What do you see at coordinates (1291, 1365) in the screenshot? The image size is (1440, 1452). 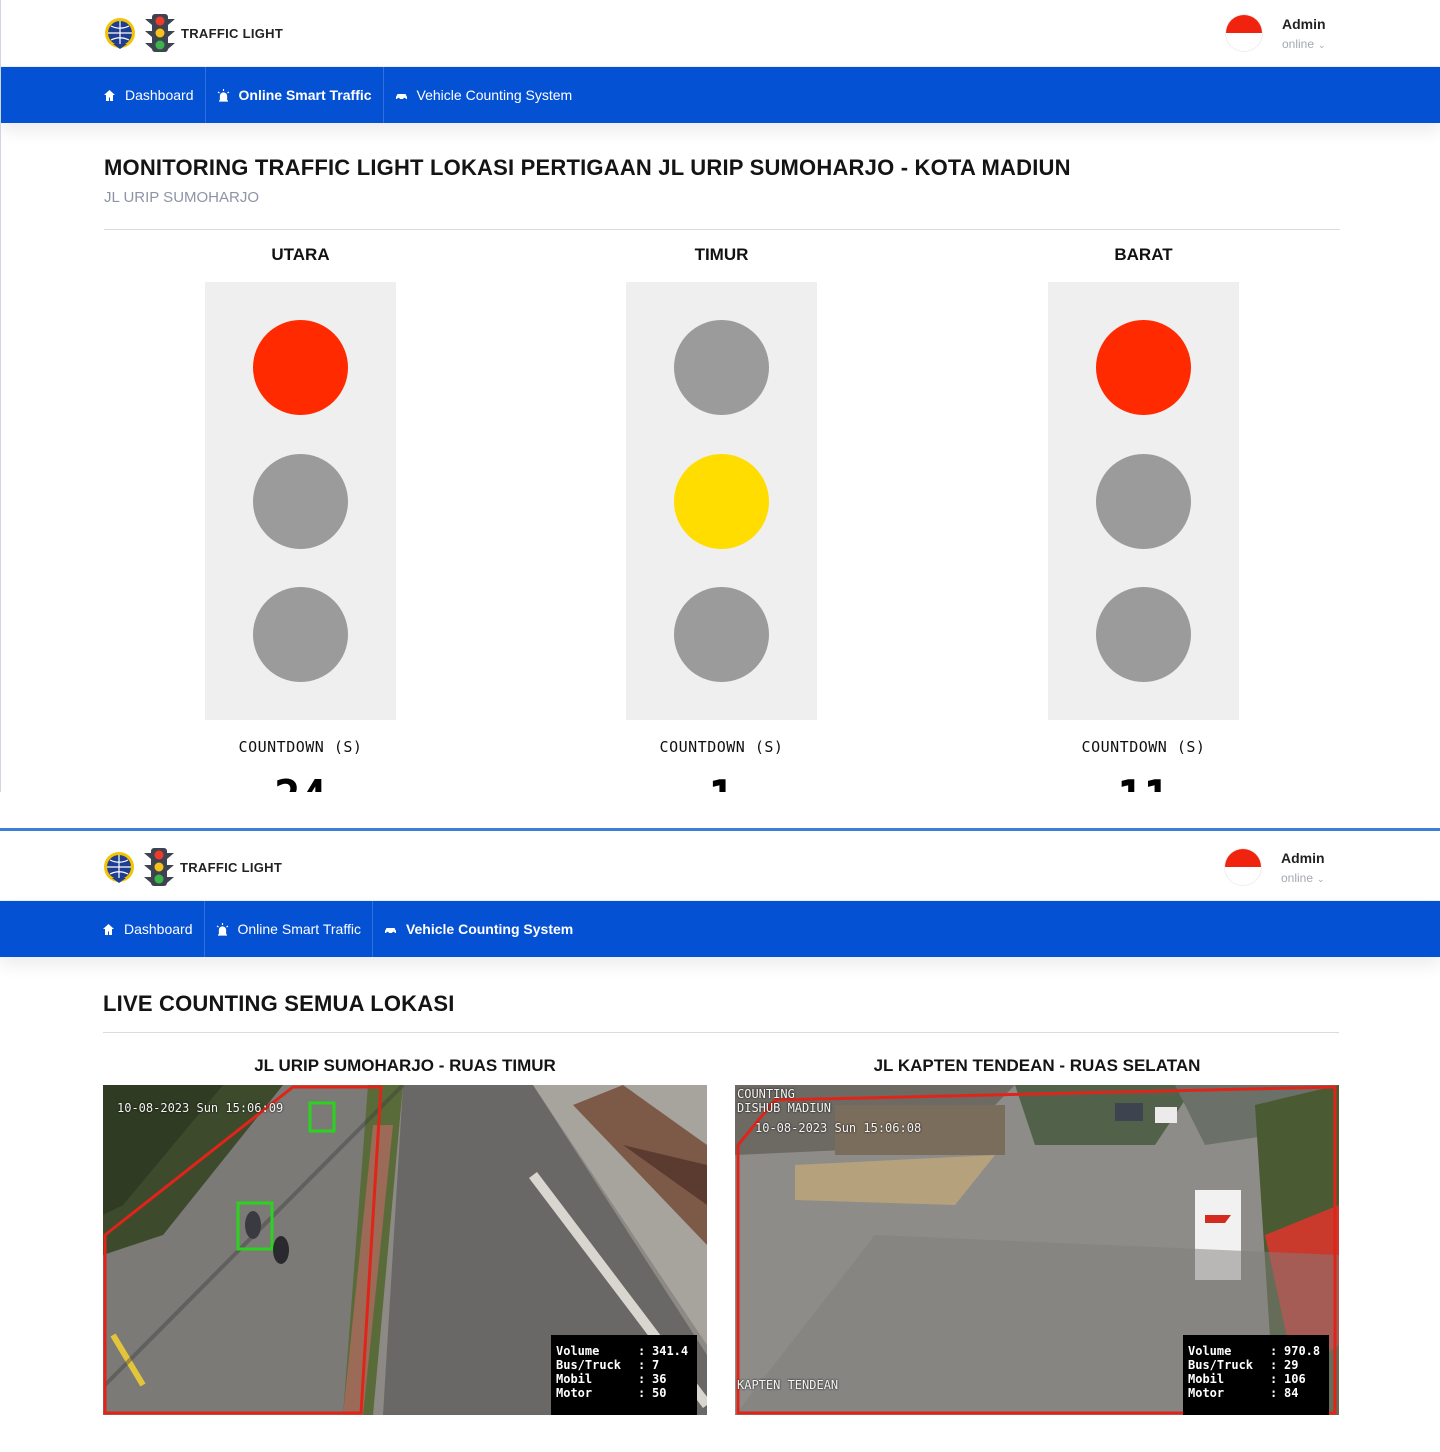 I see `stat-bus-truck: 29` at bounding box center [1291, 1365].